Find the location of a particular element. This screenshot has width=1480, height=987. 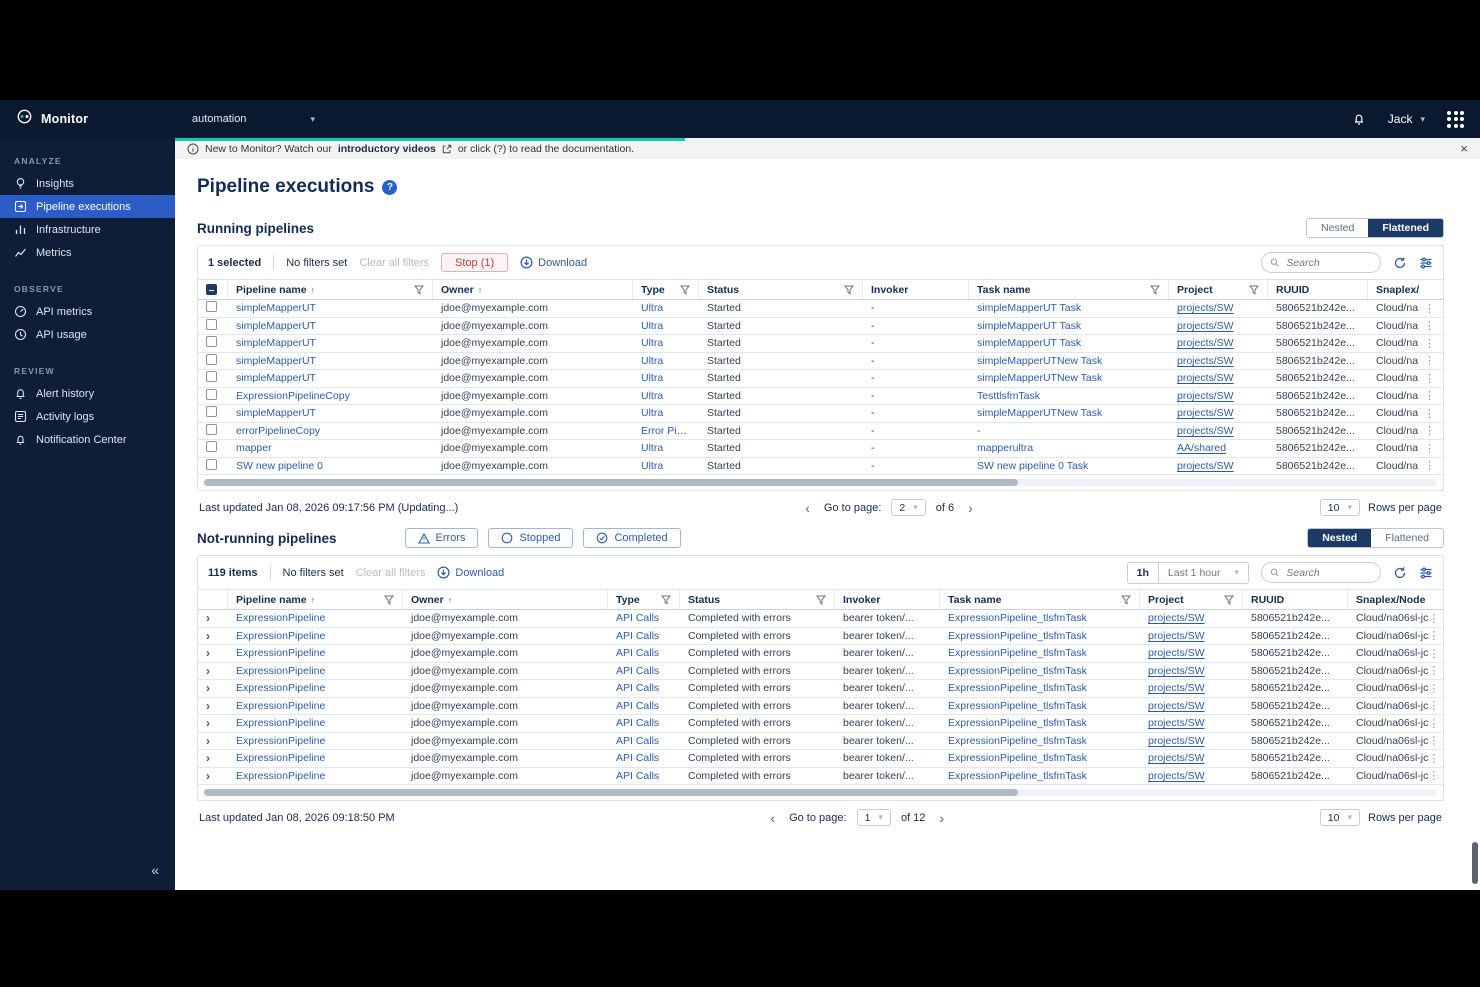

col-header-task-name: Task name is located at coordinates (1040, 599).